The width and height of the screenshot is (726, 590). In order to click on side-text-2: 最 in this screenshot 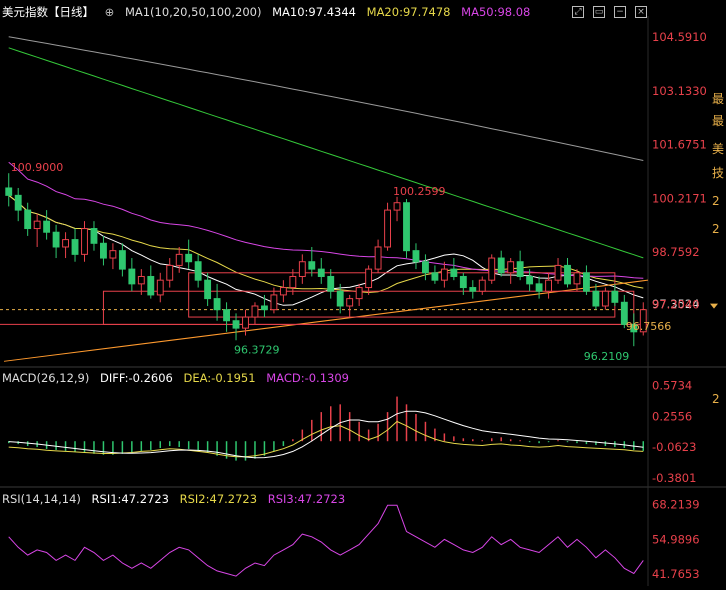, I will do `click(718, 121)`.